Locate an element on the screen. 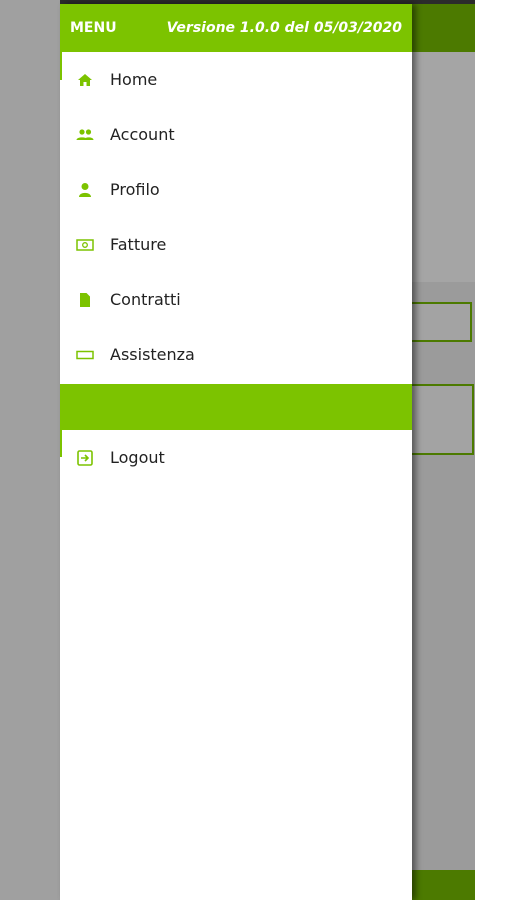 This screenshot has width=507, height=900. menu-item-label: Contratti is located at coordinates (145, 299).